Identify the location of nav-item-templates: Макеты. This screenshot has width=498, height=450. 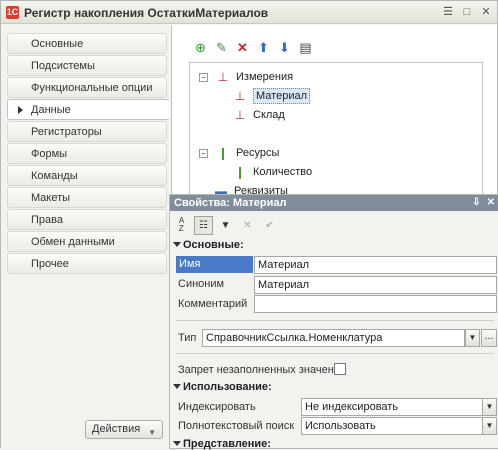
(87, 197).